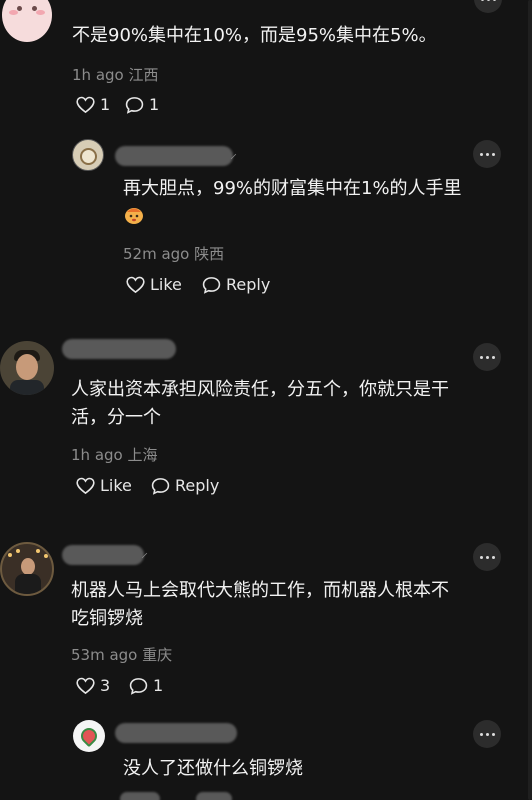 This screenshot has width=532, height=800. What do you see at coordinates (140, 796) in the screenshot?
I see `timestamp-cut-off` at bounding box center [140, 796].